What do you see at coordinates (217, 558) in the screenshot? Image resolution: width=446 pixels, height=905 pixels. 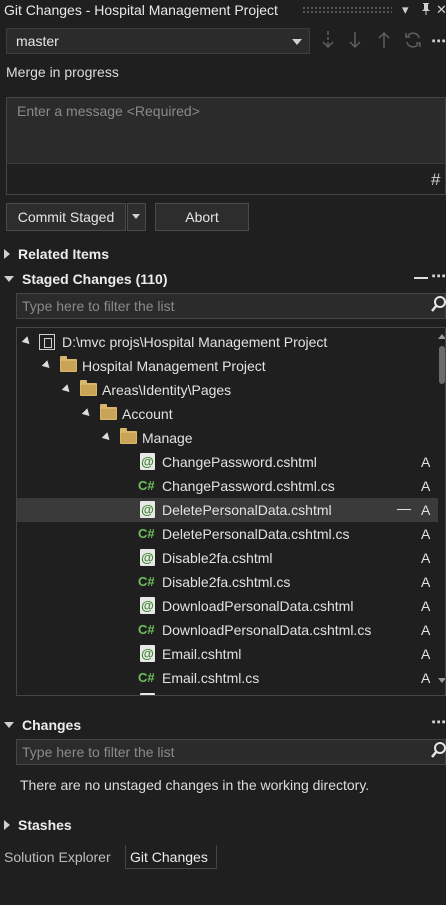 I see `file-name: Disable2fa.cshtml` at bounding box center [217, 558].